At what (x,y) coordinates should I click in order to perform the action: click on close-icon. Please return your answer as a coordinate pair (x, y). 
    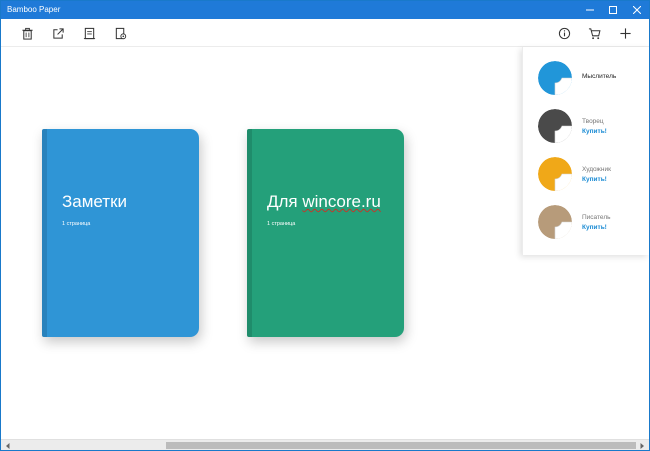
    Looking at the image, I should click on (637, 10).